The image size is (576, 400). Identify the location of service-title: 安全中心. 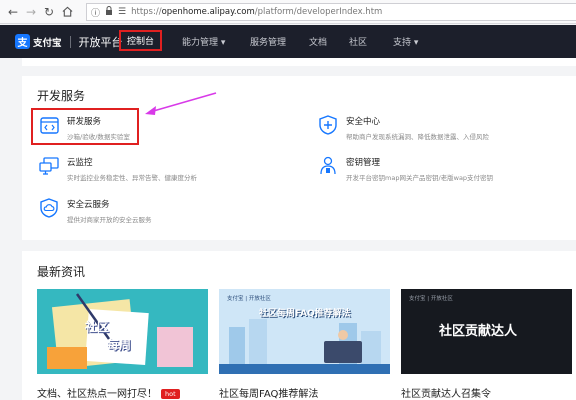
(363, 122).